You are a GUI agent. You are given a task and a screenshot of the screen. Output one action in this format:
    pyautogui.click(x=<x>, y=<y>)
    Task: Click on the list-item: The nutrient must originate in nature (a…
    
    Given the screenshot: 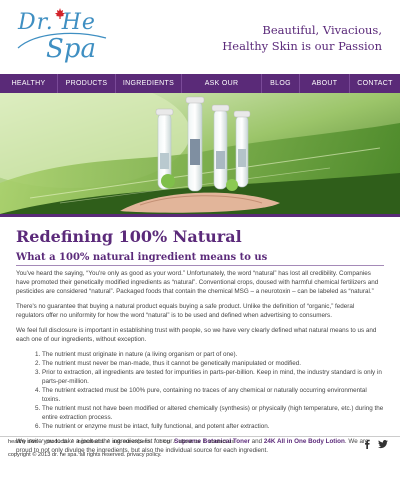 What is the action you would take?
    pyautogui.click(x=213, y=354)
    